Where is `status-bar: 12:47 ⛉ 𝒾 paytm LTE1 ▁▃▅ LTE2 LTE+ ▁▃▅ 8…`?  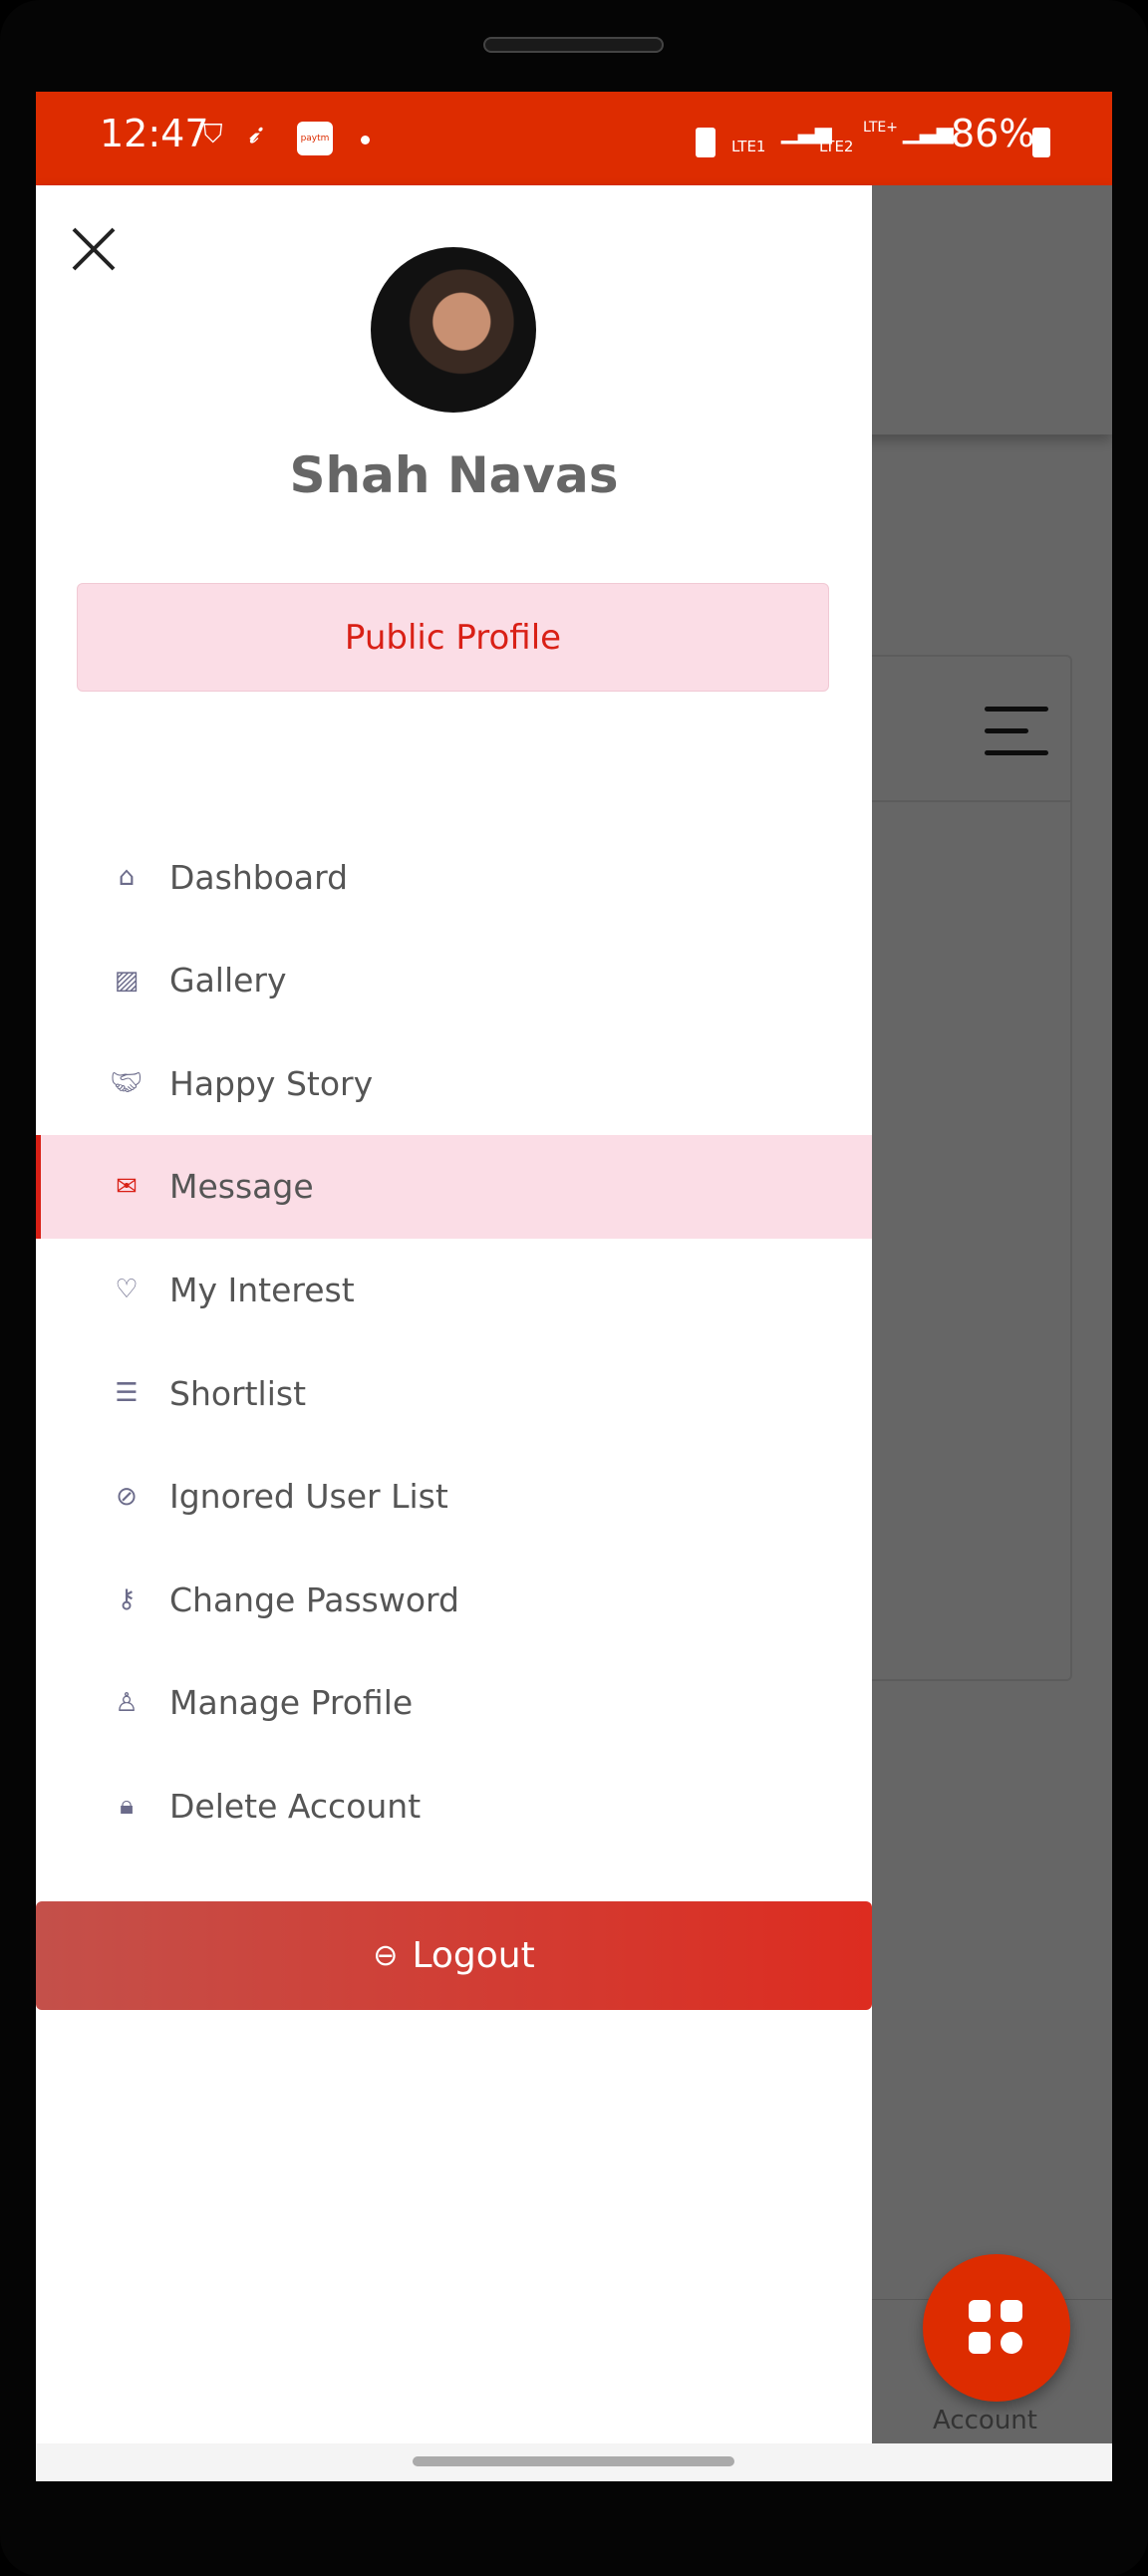 status-bar: 12:47 ⛉ 𝒾 paytm LTE1 ▁▃▅ LTE2 LTE+ ▁▃▅ 8… is located at coordinates (574, 138).